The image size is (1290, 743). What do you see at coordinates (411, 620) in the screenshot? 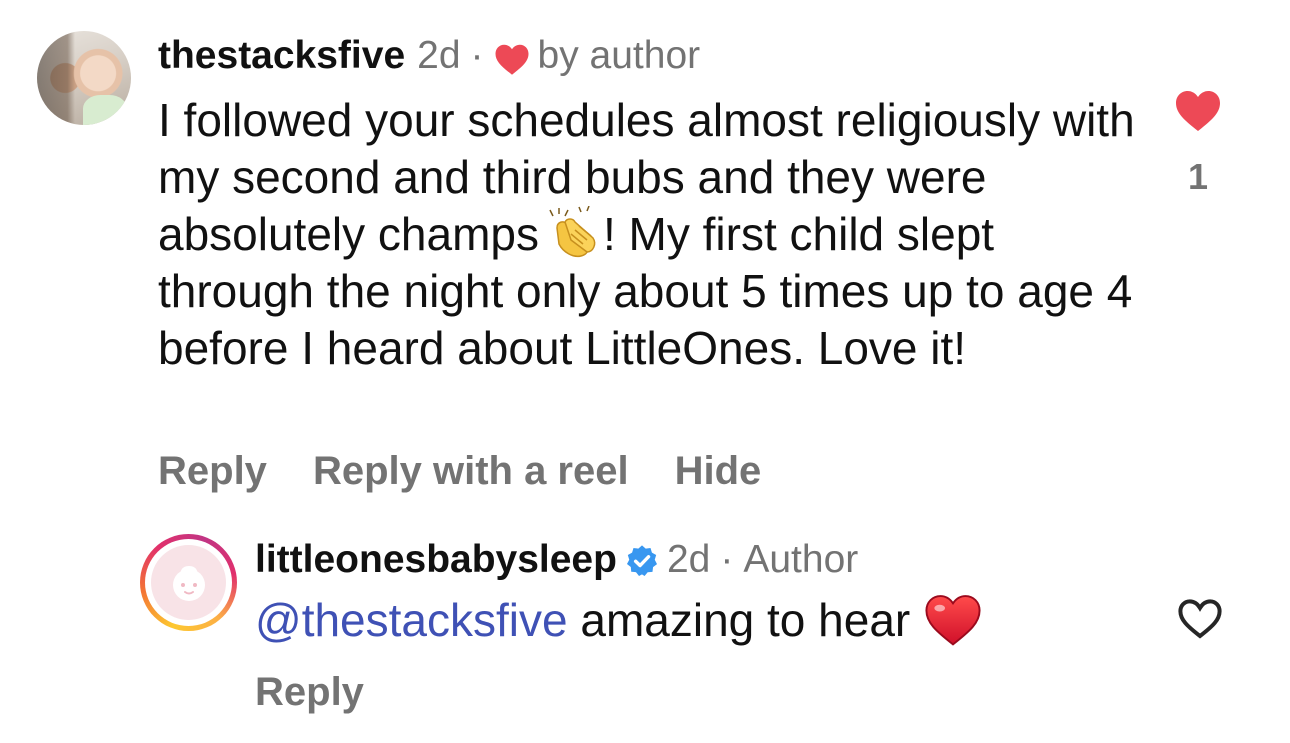
I see `mention-link: @thestacksfive` at bounding box center [411, 620].